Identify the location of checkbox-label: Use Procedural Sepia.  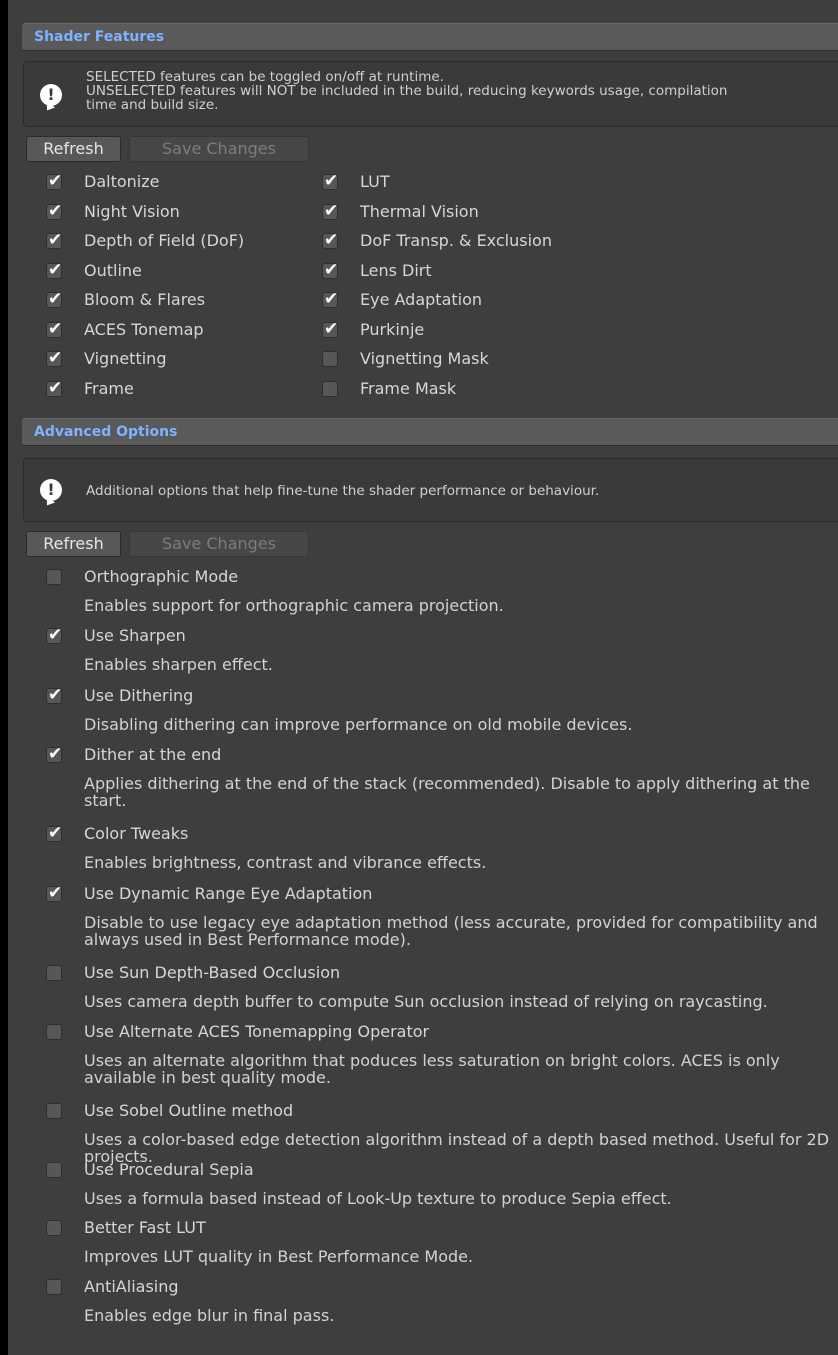
(169, 1169).